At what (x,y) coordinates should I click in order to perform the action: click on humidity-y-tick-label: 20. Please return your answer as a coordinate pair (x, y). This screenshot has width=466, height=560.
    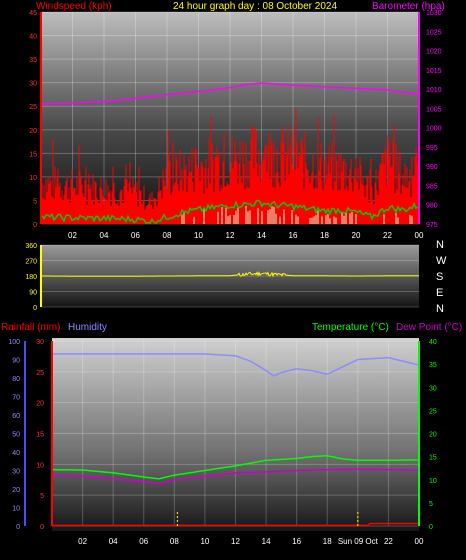
    Looking at the image, I should click on (16, 490).